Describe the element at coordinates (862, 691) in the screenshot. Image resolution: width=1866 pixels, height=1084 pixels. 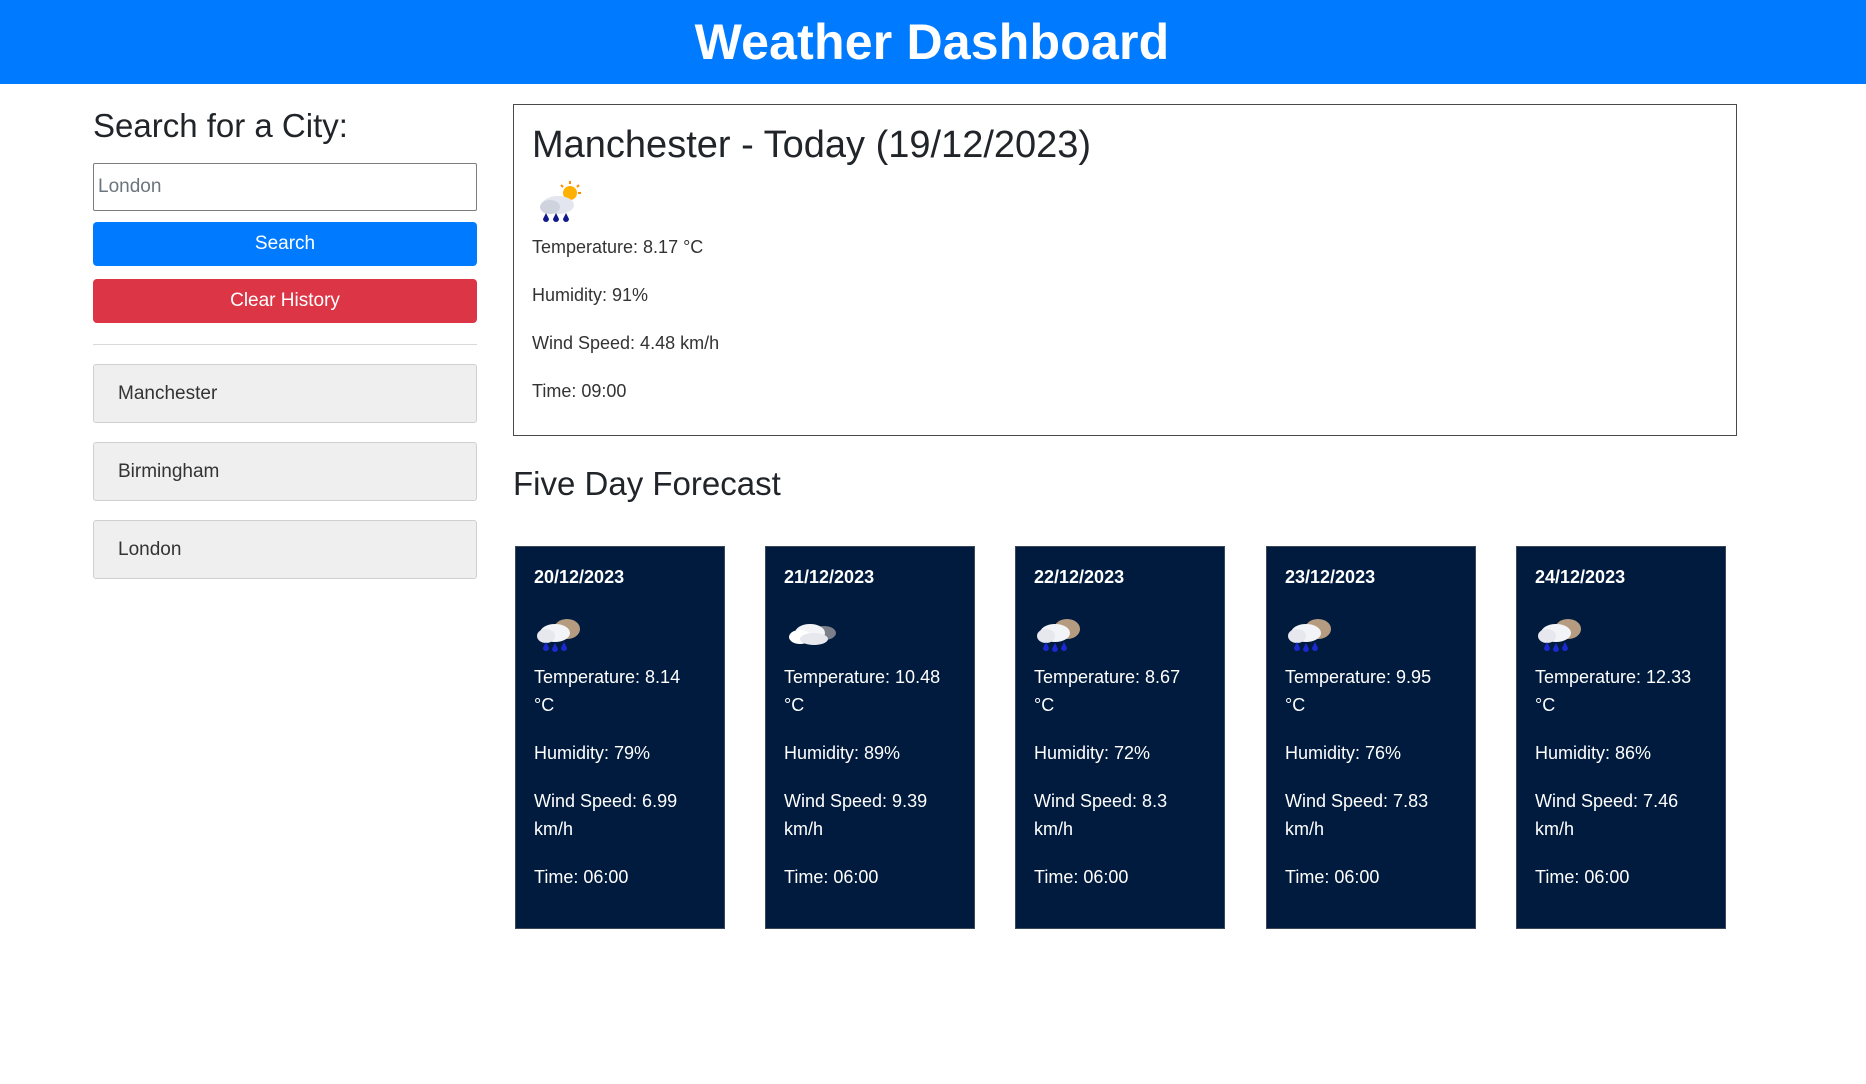
I see `forecast-temperature: Temperature: 10.48 °C` at that location.